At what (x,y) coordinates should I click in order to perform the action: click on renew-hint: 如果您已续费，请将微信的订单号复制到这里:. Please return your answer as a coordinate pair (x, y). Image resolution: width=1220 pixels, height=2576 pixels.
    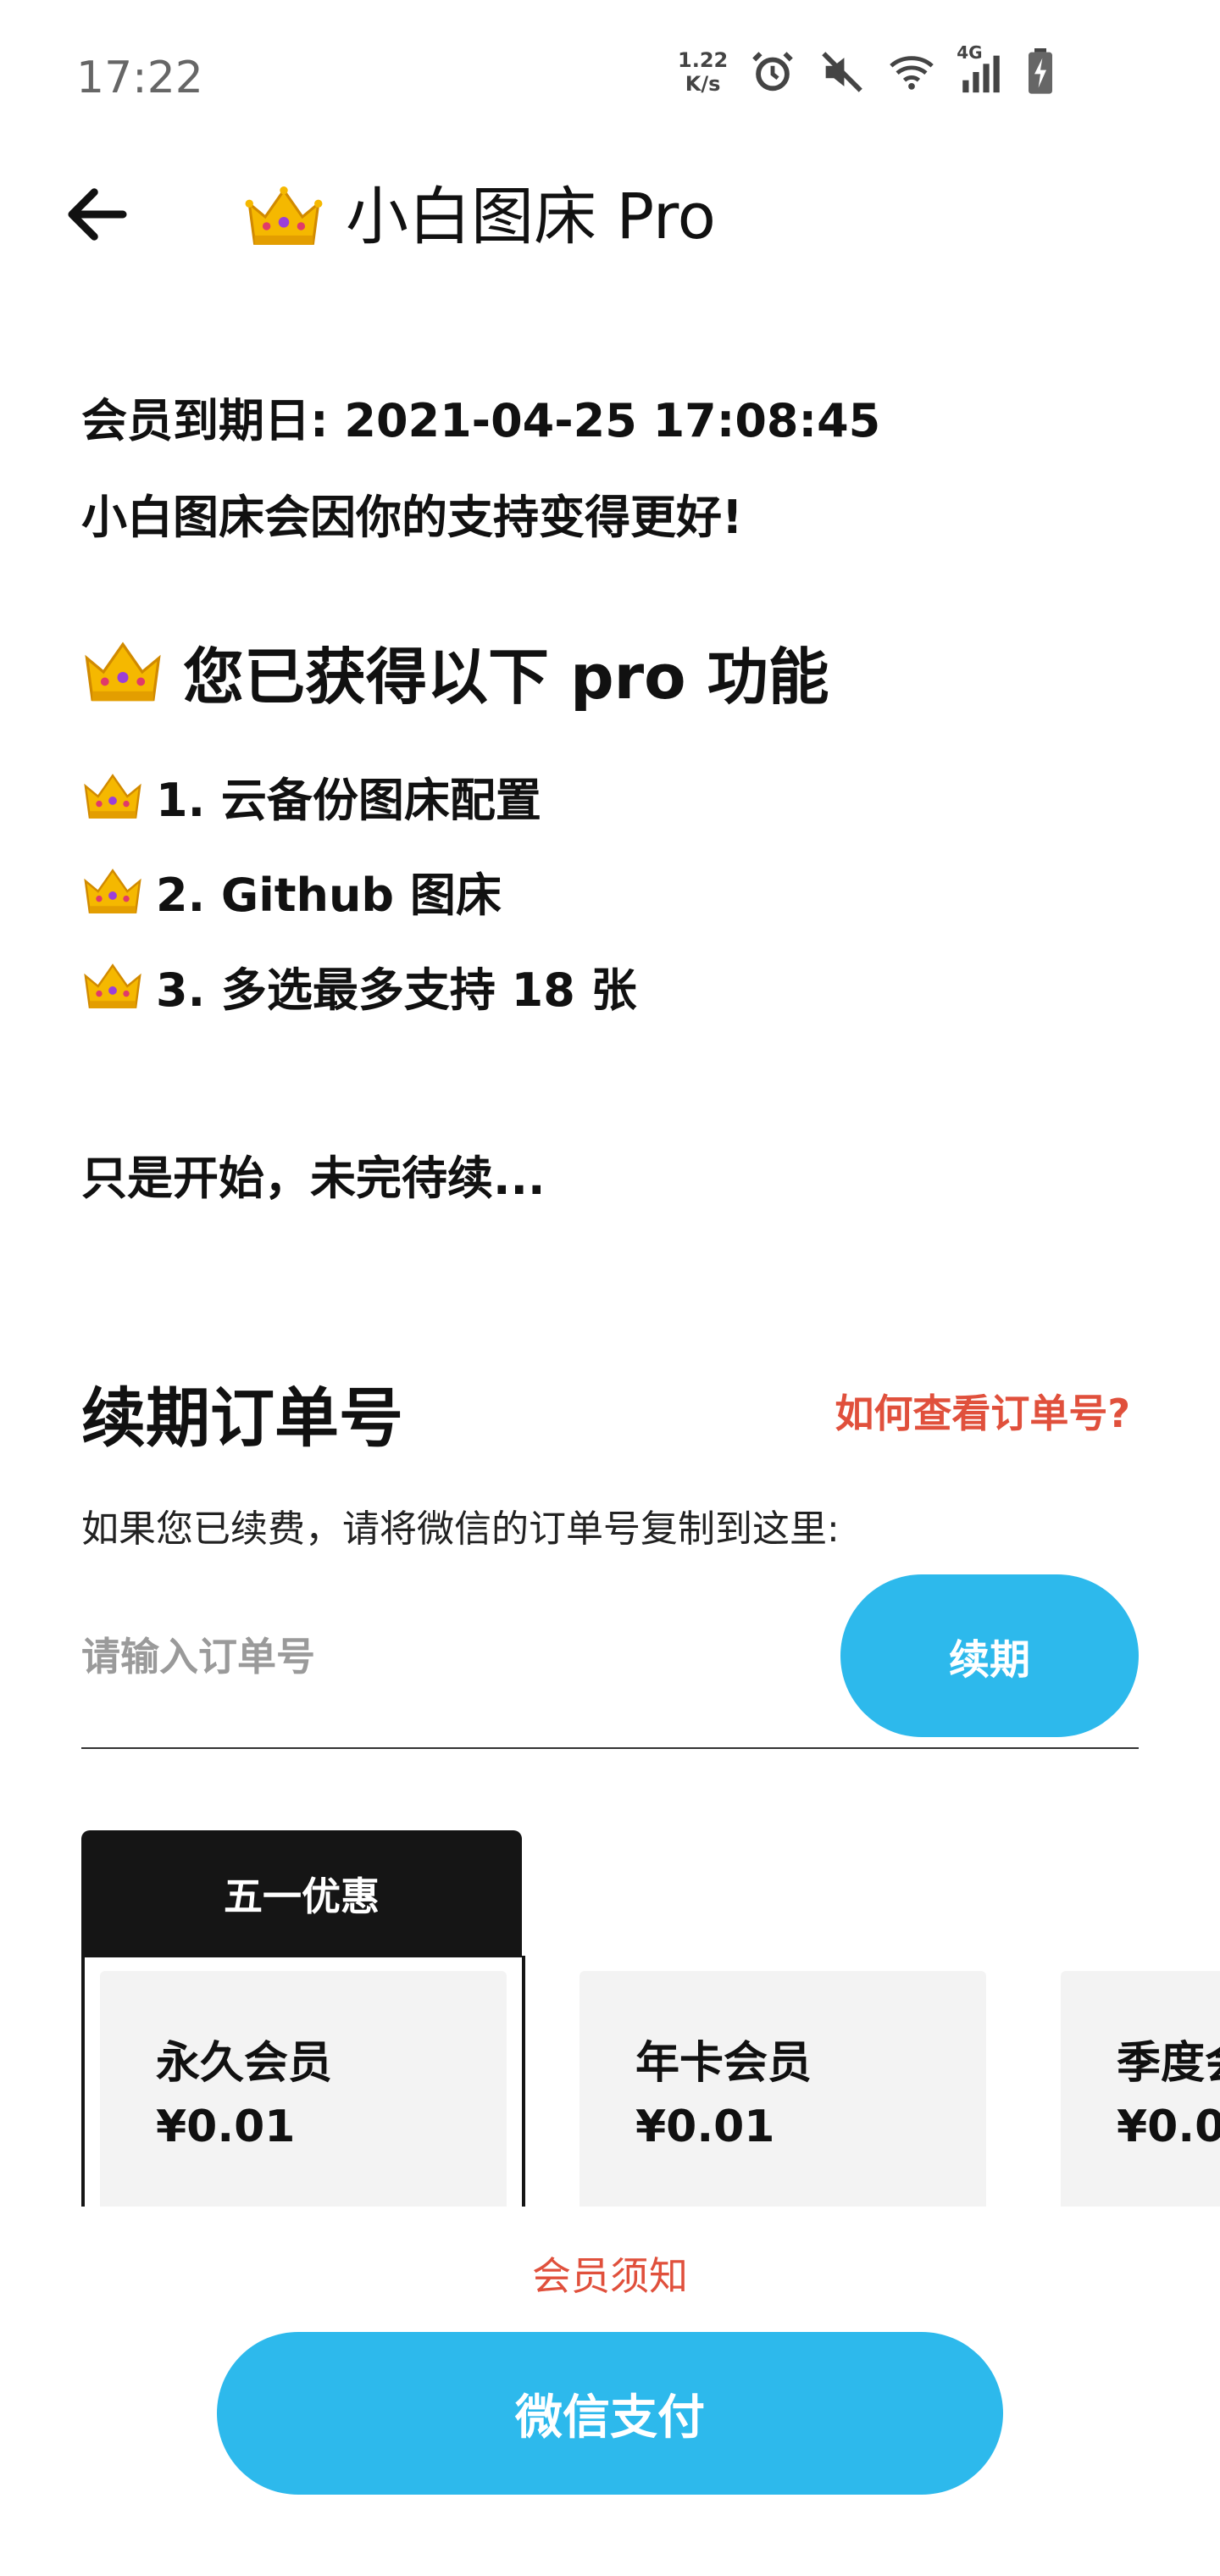
    Looking at the image, I should click on (460, 1529).